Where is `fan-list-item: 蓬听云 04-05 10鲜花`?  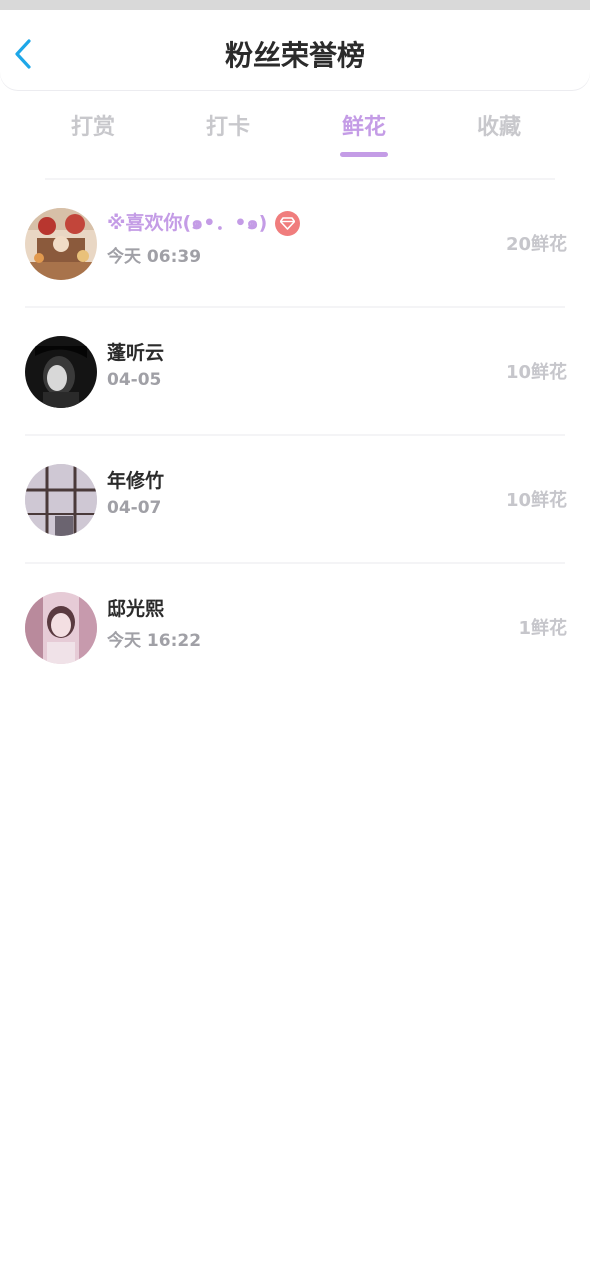 fan-list-item: 蓬听云 04-05 10鲜花 is located at coordinates (295, 372).